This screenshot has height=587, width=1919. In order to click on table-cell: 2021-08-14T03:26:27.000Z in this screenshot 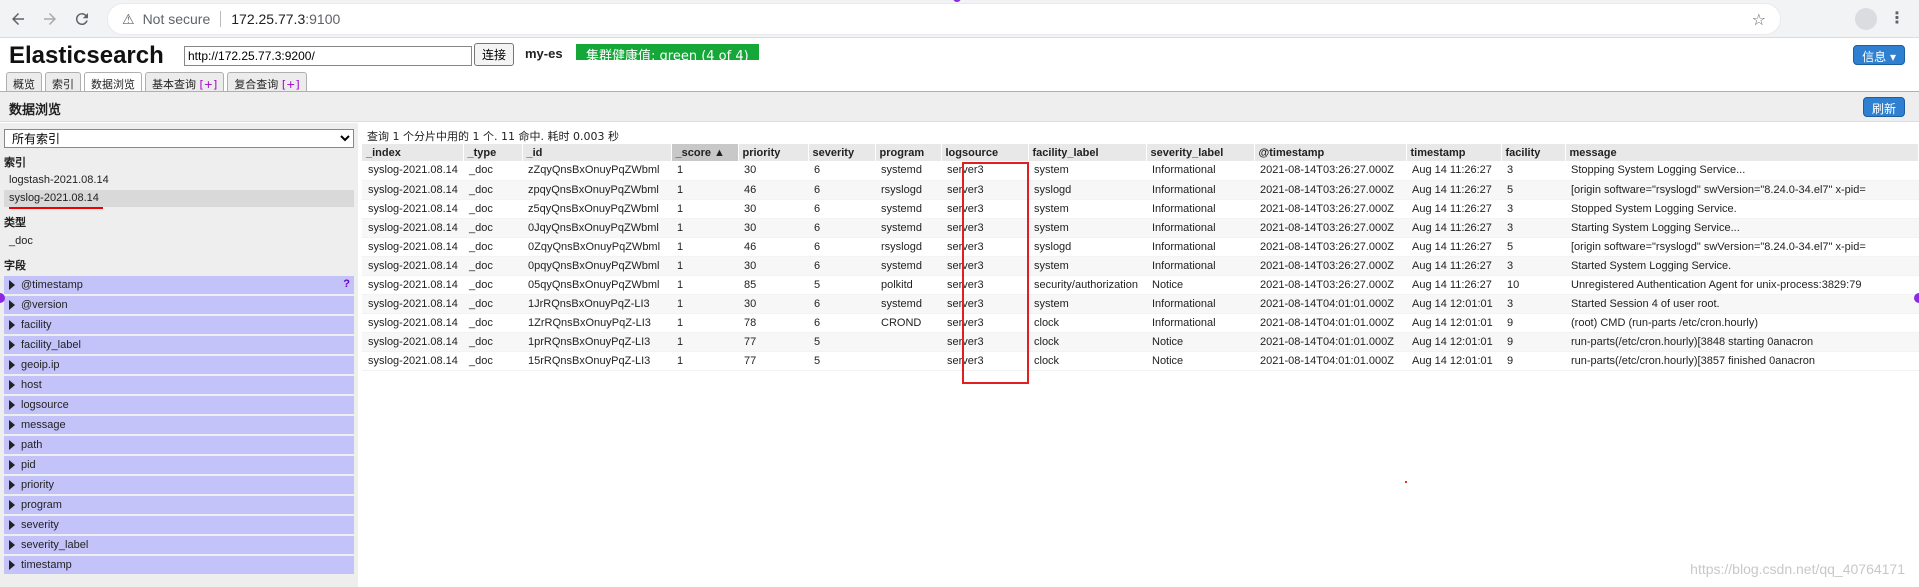, I will do `click(1330, 247)`.